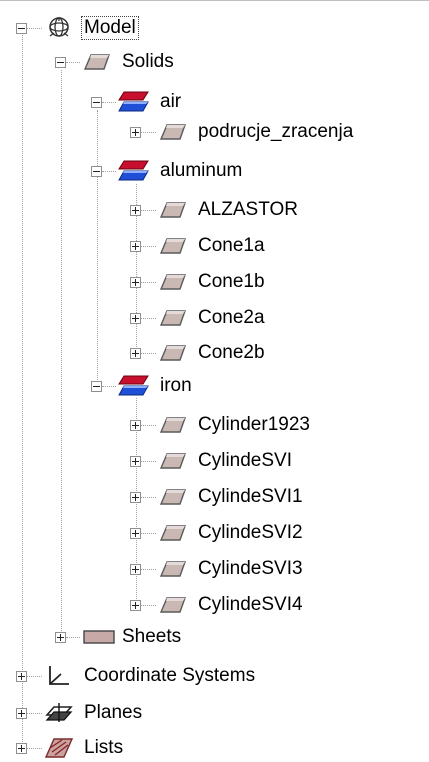 The width and height of the screenshot is (429, 762). What do you see at coordinates (99, 637) in the screenshot?
I see `sheet-icon` at bounding box center [99, 637].